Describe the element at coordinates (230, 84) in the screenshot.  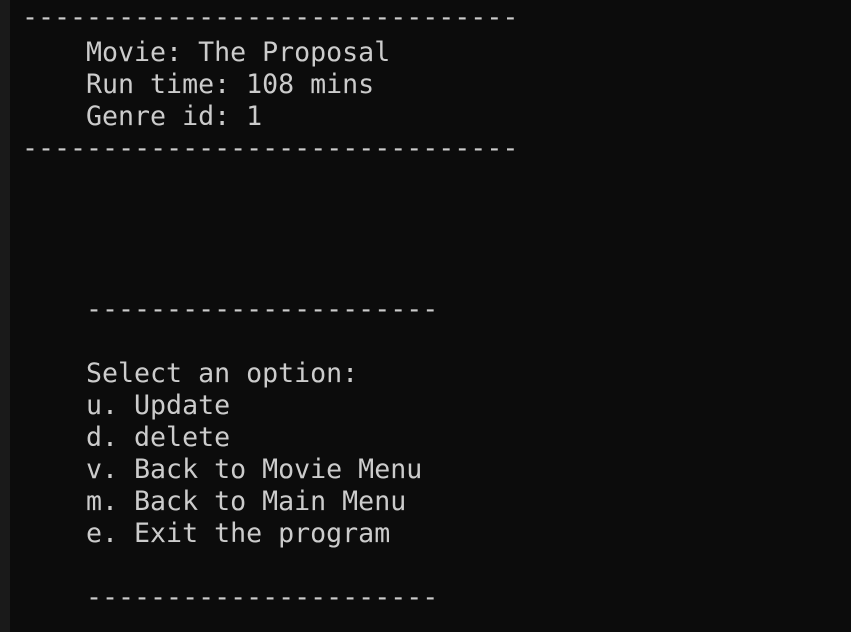
I see `movie-runtime-line: Run time: 108 mins` at that location.